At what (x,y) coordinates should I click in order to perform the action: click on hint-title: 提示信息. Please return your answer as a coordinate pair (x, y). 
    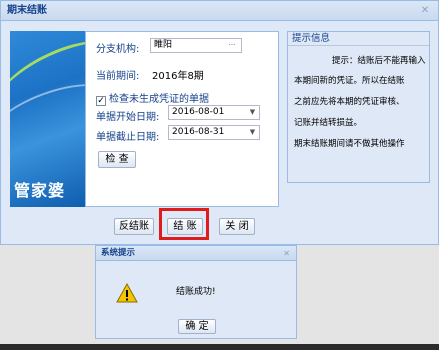
    Looking at the image, I should click on (358, 39).